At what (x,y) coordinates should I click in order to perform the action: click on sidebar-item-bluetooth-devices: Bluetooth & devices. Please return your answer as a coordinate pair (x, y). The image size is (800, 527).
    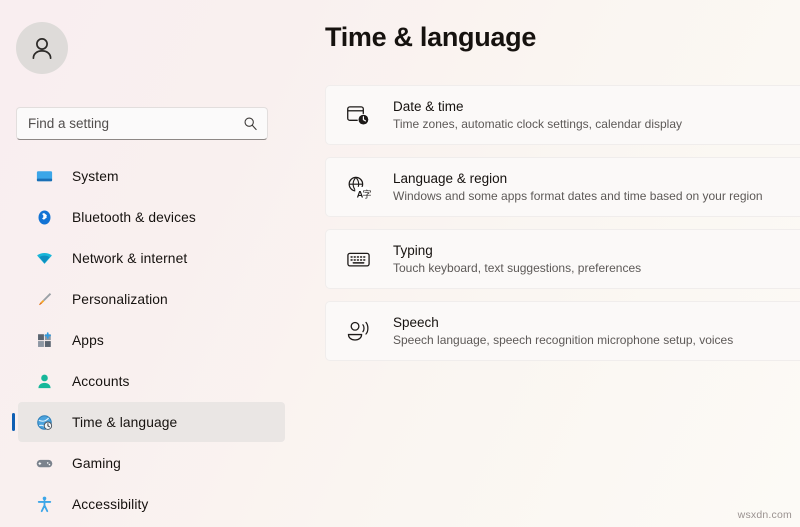
    Looking at the image, I should click on (151, 217).